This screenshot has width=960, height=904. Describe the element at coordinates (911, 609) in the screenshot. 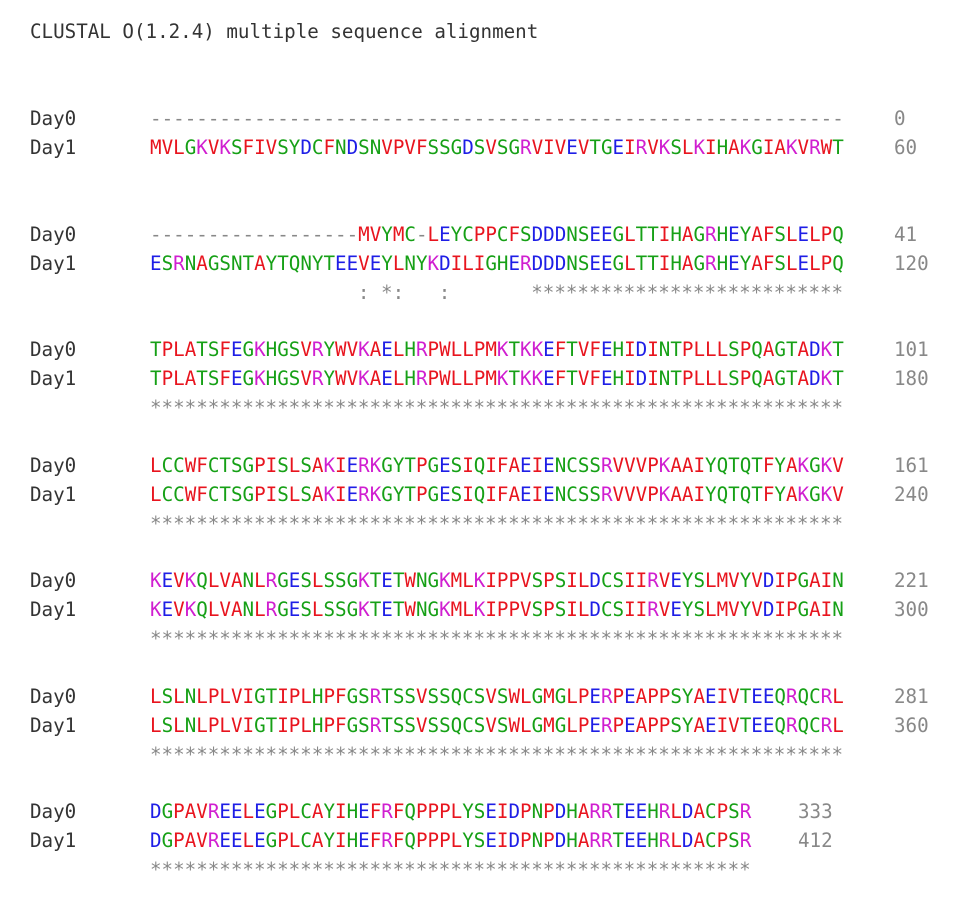

I see `residue-count: 300` at that location.